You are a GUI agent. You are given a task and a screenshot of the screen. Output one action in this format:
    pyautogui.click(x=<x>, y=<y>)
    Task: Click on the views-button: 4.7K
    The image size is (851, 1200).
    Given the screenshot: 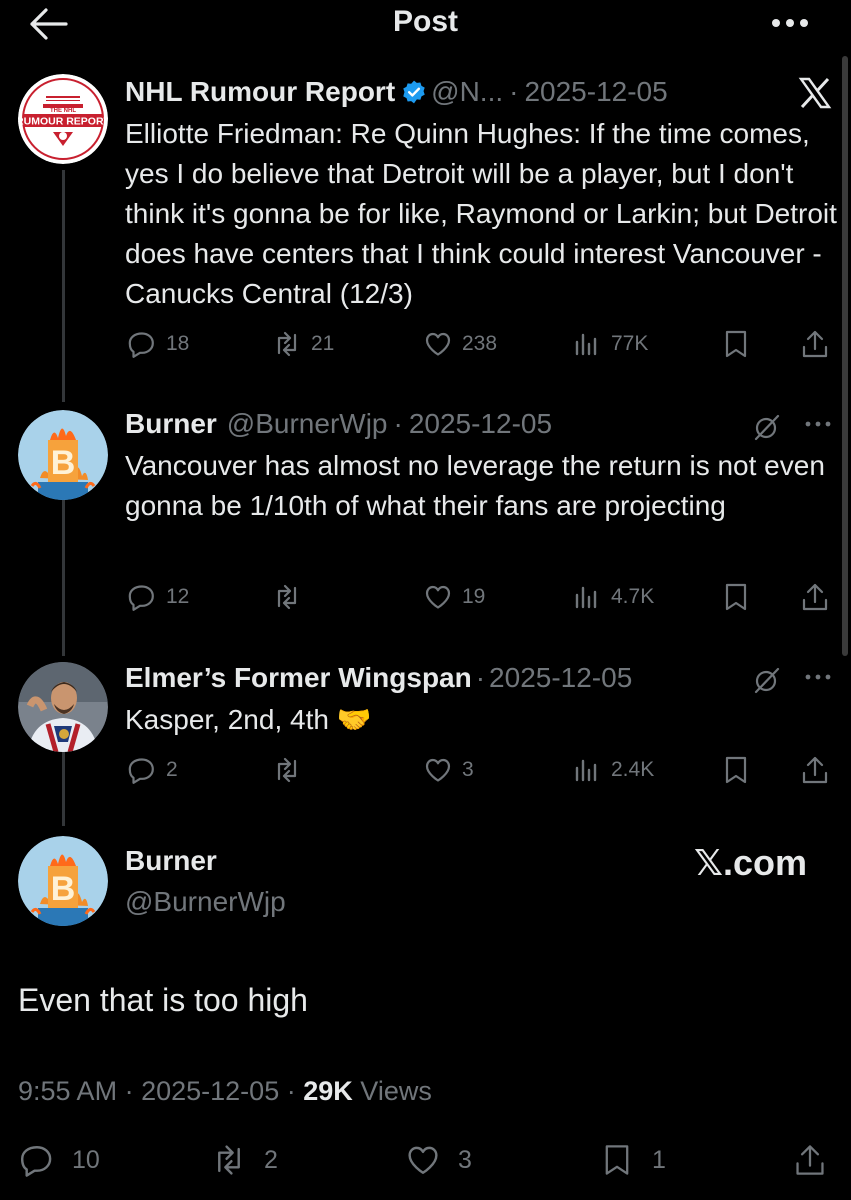 What is the action you would take?
    pyautogui.click(x=613, y=597)
    